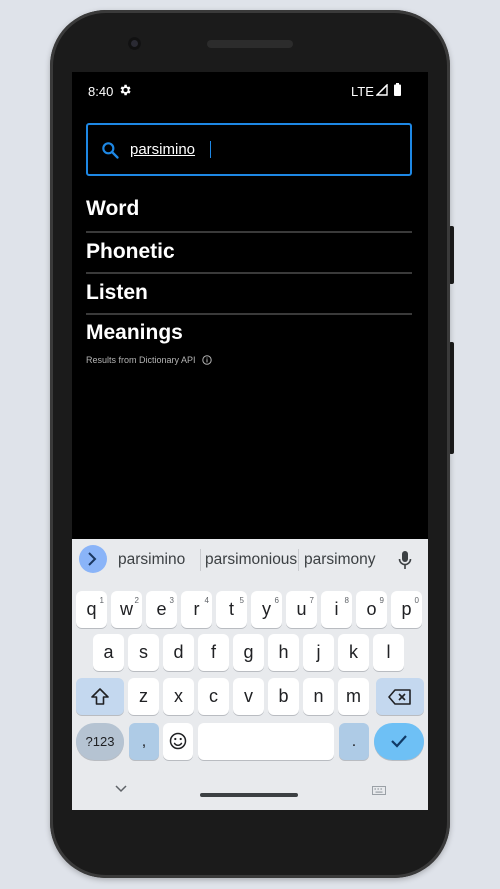  I want to click on key-q: q1, so click(91, 609).